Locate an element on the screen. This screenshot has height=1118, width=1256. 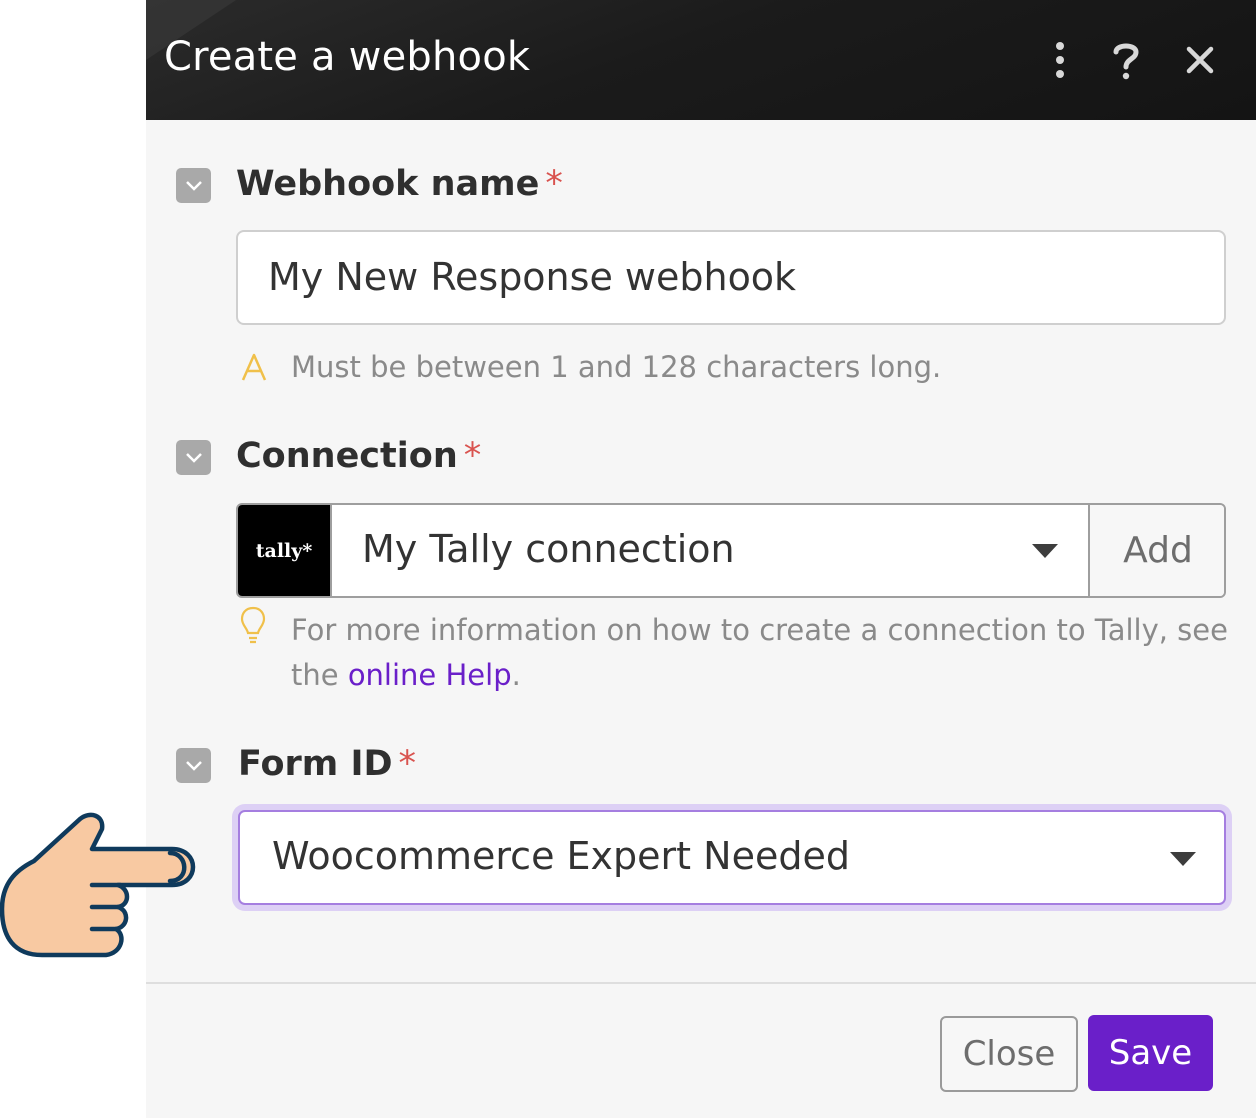
form-id-label: Form ID * is located at coordinates (327, 764).